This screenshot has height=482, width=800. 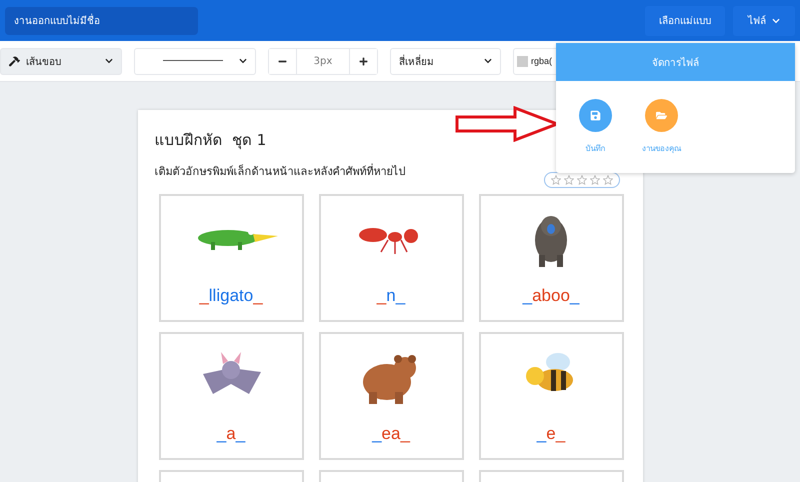 I want to click on line-style-icon, so click(x=193, y=61).